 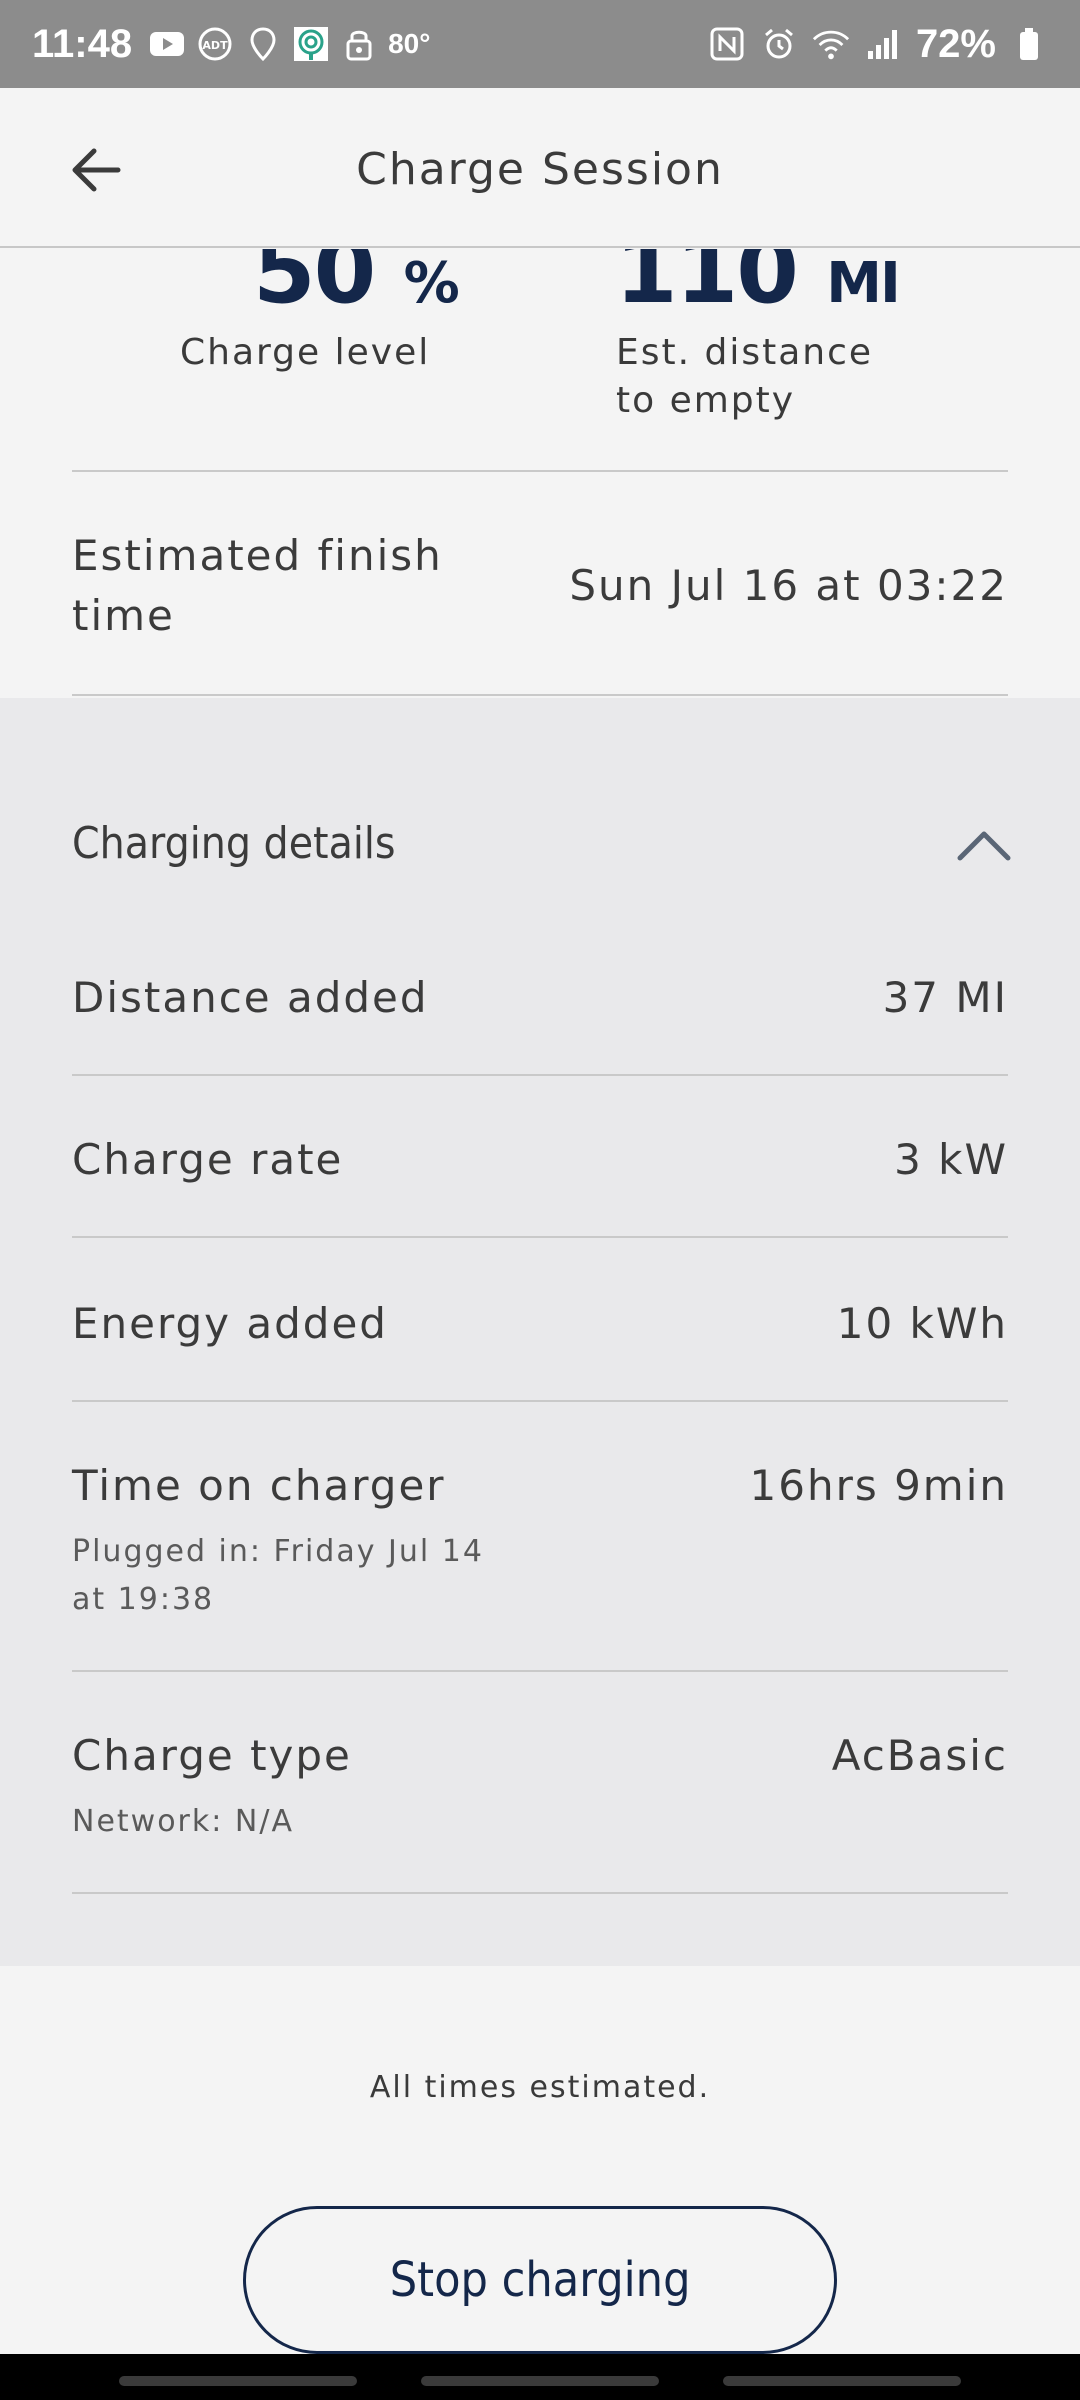 I want to click on svg-text: ADT, so click(x=216, y=45).